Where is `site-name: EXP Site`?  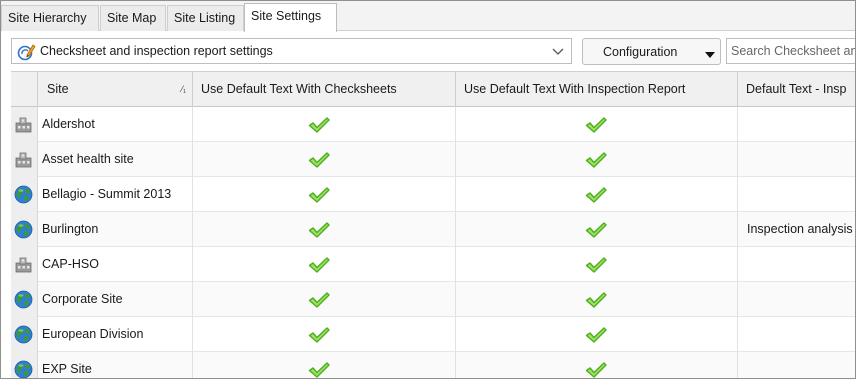
site-name: EXP Site is located at coordinates (115, 365).